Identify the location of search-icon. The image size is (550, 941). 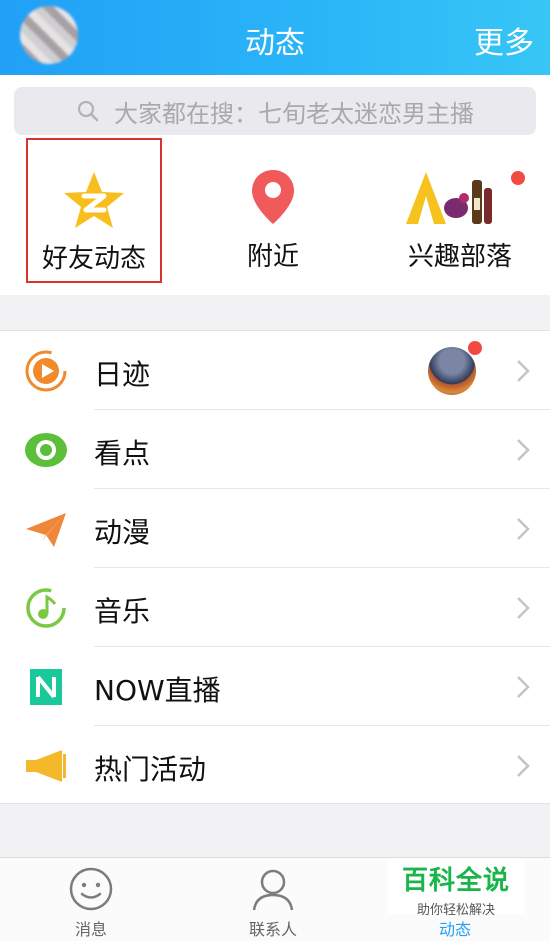
(88, 111).